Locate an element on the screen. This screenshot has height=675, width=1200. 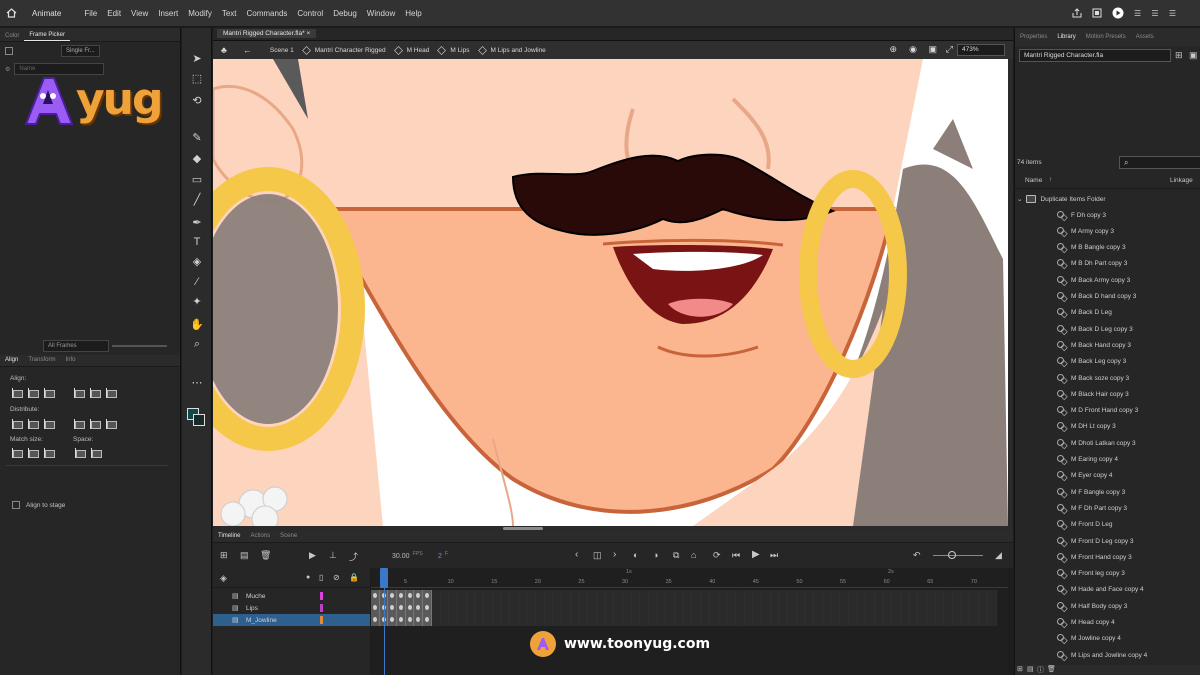
tab-motion-presets: Motion Presets is located at coordinates (1106, 37).